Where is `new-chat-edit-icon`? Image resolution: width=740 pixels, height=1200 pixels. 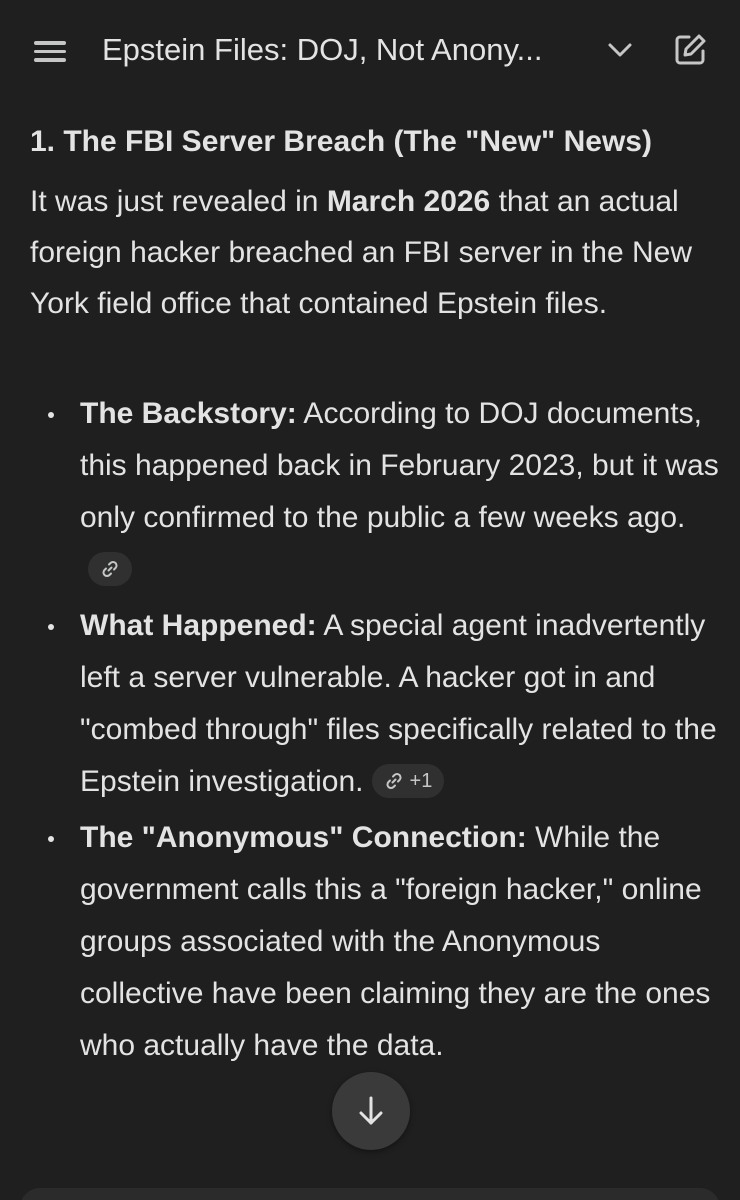 new-chat-edit-icon is located at coordinates (690, 49).